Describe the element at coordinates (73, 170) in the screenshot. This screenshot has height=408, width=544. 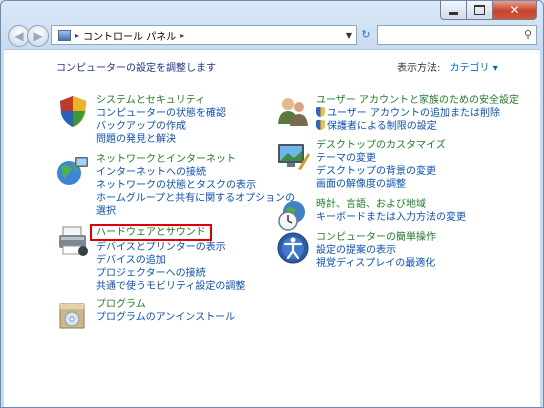
I see `network-internet-icon` at that location.